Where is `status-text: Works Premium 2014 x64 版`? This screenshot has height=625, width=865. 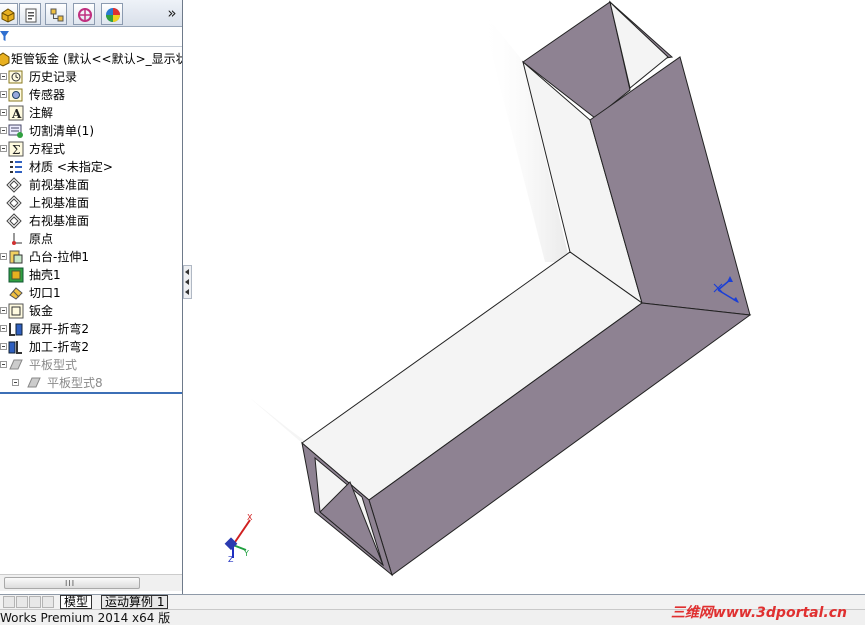
status-text: Works Premium 2014 x64 版 is located at coordinates (85, 618).